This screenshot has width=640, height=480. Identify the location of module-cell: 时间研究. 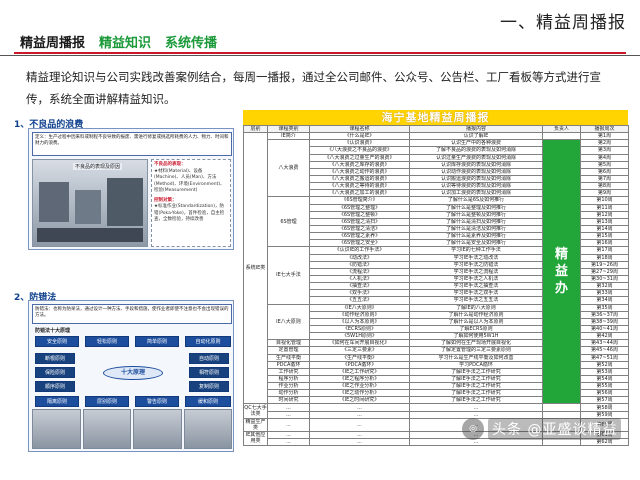
(288, 400).